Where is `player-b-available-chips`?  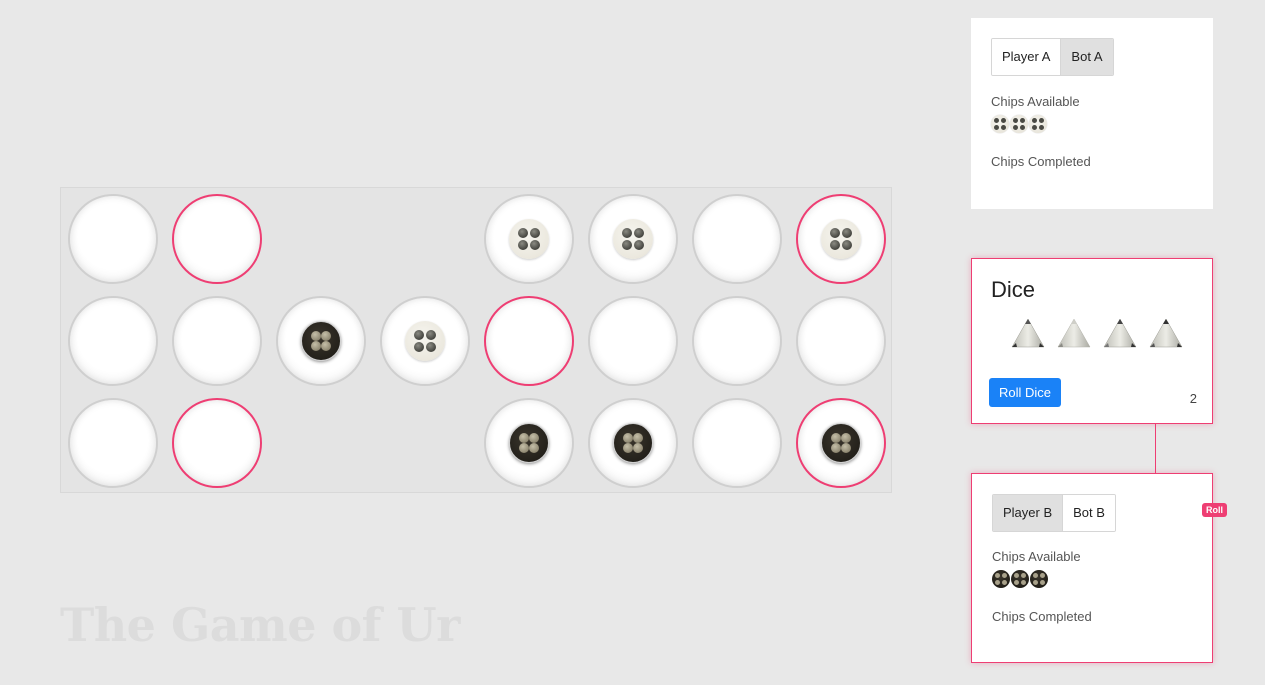 player-b-available-chips is located at coordinates (1020, 579).